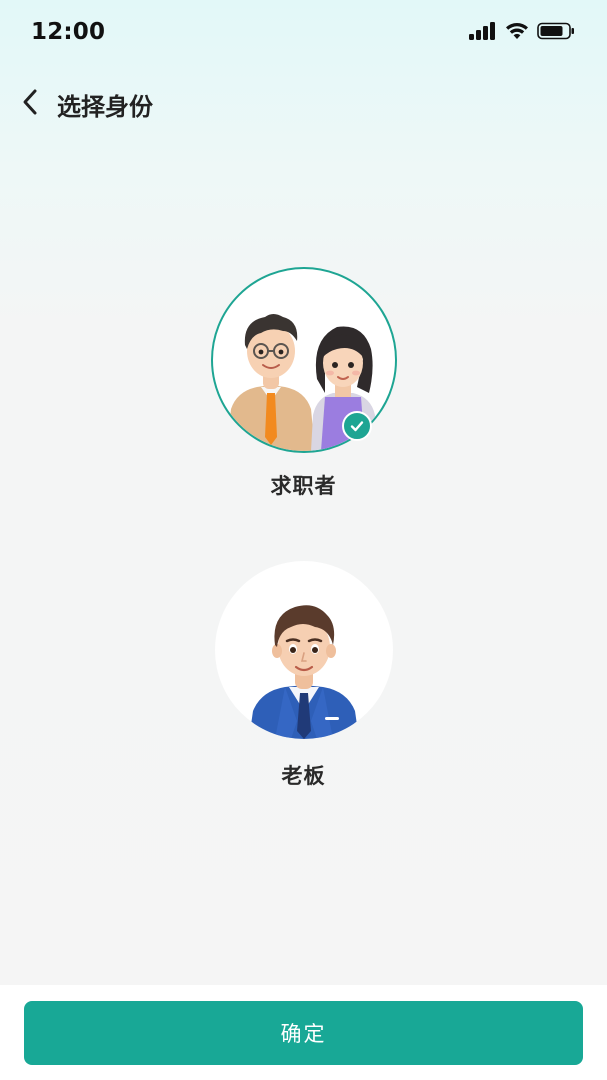  I want to click on selected-check-icon, so click(356, 426).